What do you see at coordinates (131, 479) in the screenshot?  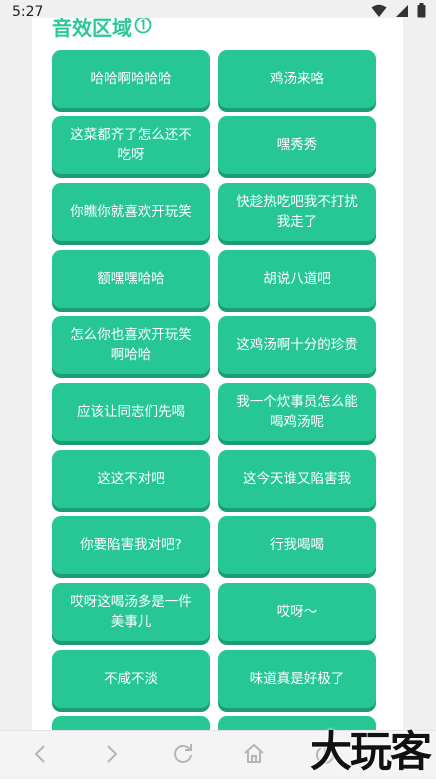 I see `sound-button-13: 这这不对吧` at bounding box center [131, 479].